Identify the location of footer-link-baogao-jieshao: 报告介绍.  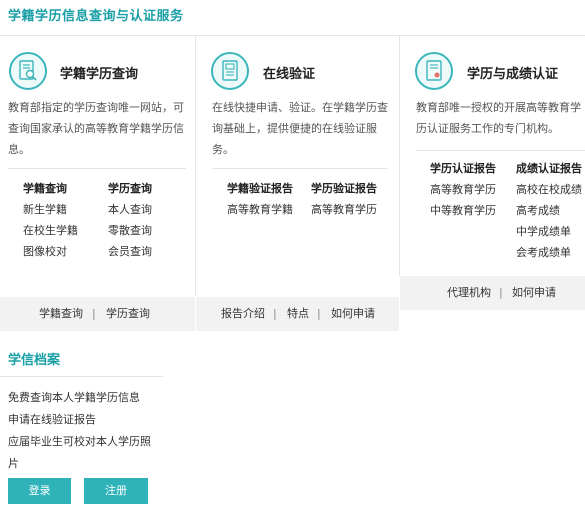
(243, 314).